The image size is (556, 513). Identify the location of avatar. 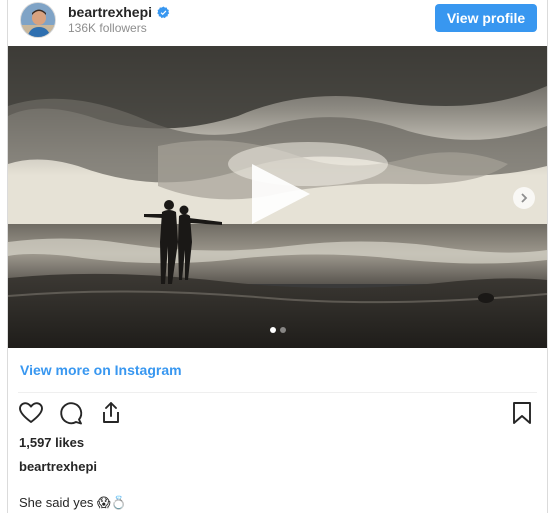
(38, 20).